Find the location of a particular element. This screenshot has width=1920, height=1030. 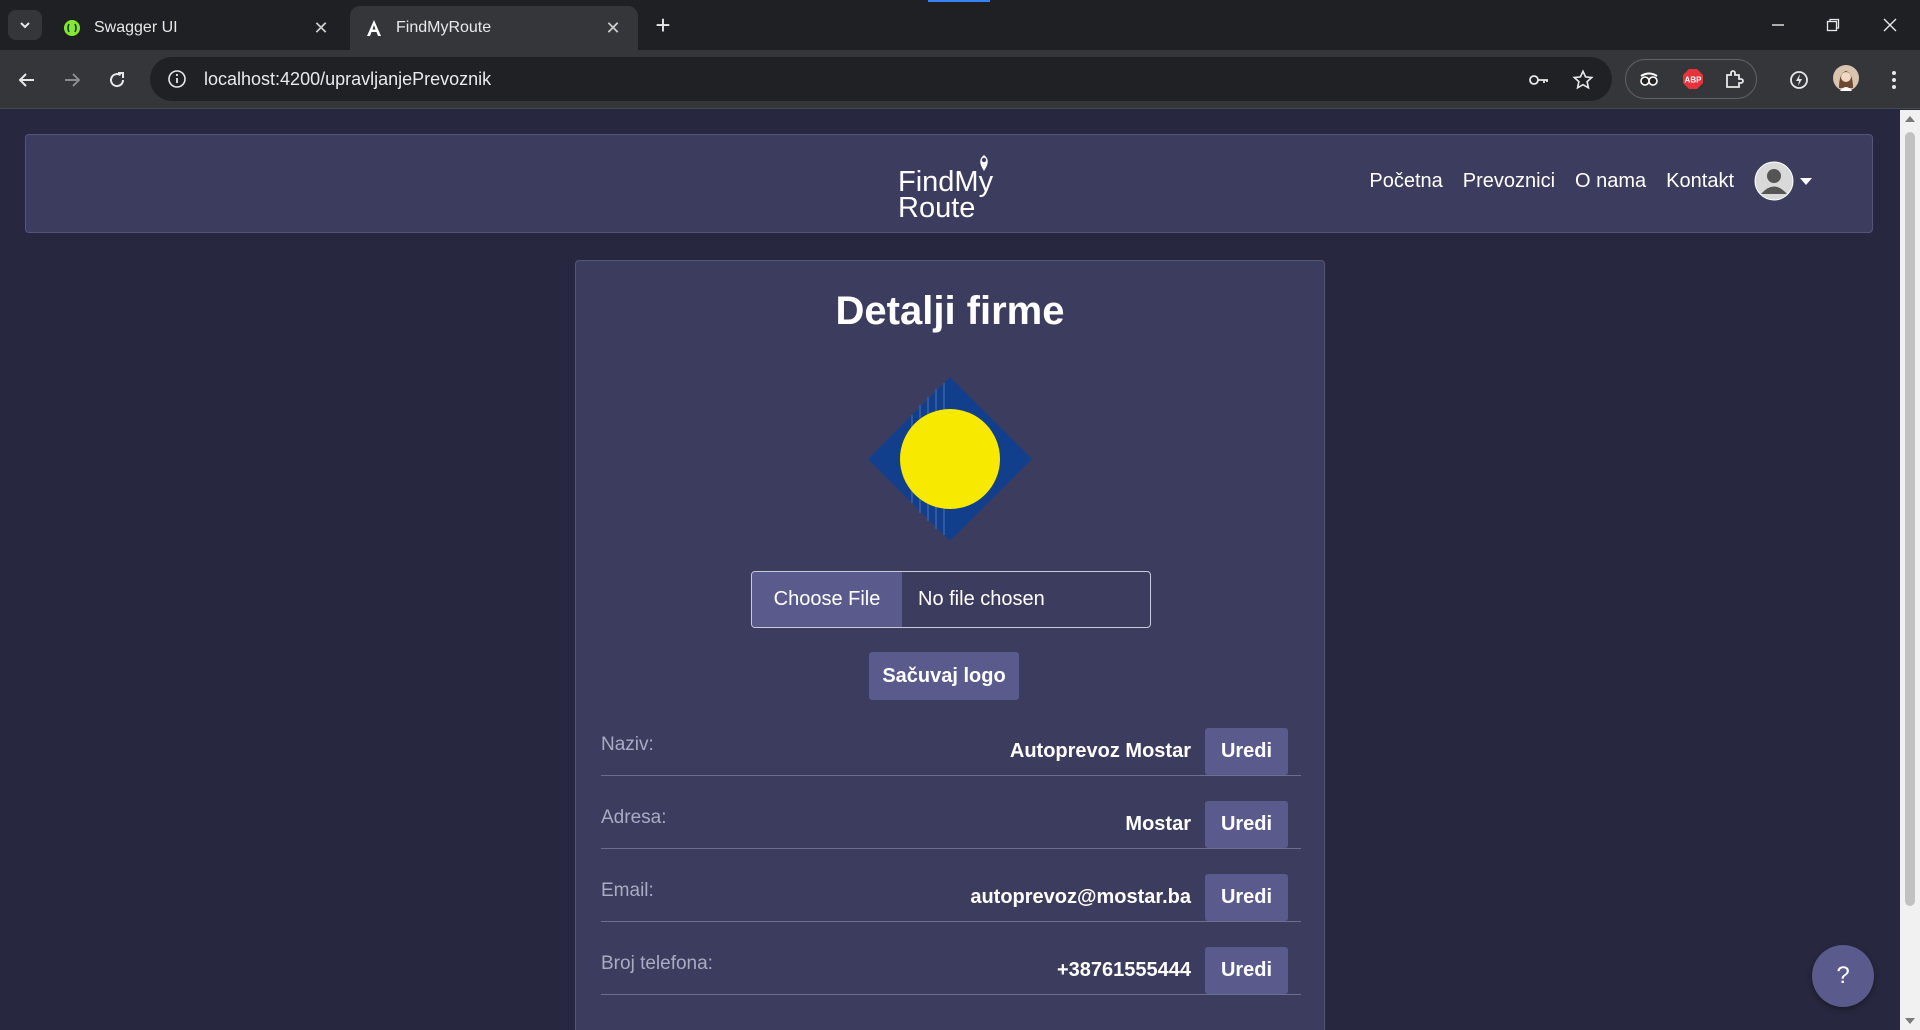

url-text: localhost:4200/upravljanjePrevoznik is located at coordinates (348, 78).